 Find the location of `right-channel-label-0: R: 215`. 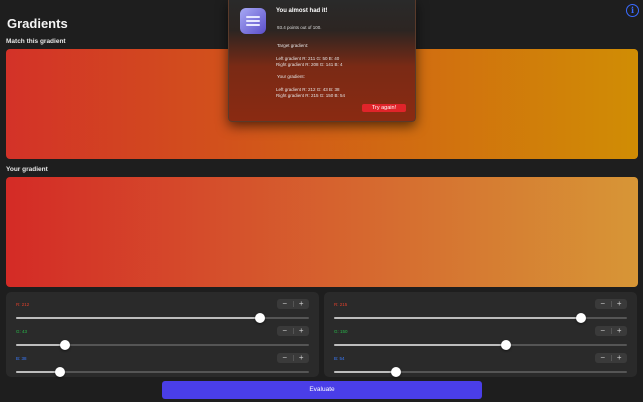

right-channel-label-0: R: 215 is located at coordinates (341, 304).